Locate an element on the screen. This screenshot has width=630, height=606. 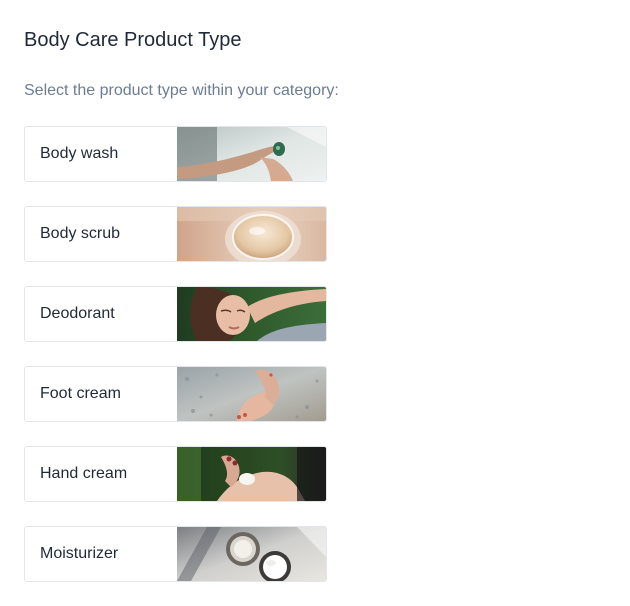
option-label: Deodorant is located at coordinates (77, 313).